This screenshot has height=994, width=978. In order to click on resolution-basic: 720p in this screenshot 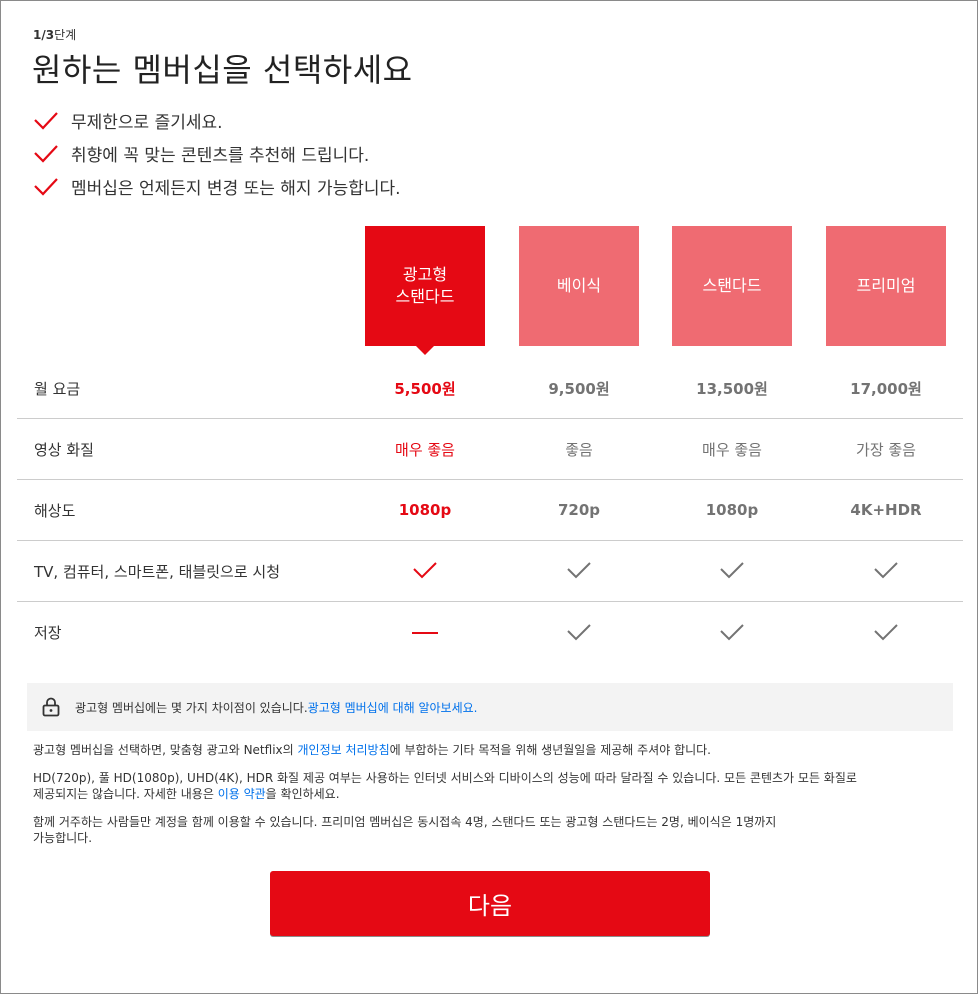, I will do `click(579, 510)`.